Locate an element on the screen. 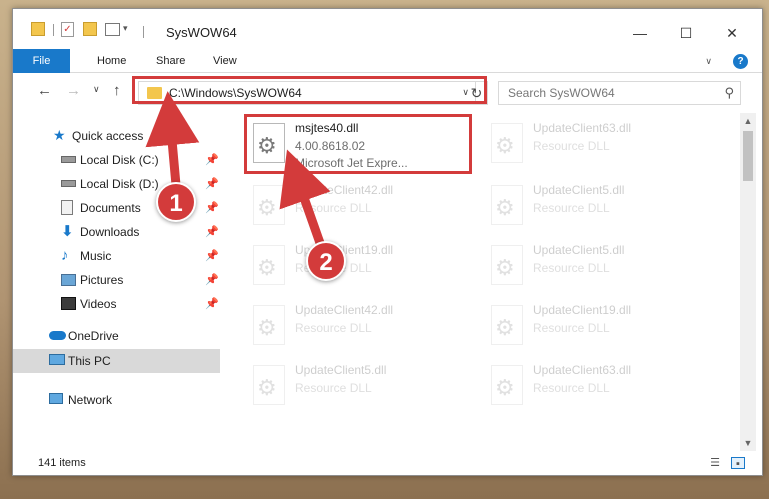  address-bar-highlight is located at coordinates (309, 90).